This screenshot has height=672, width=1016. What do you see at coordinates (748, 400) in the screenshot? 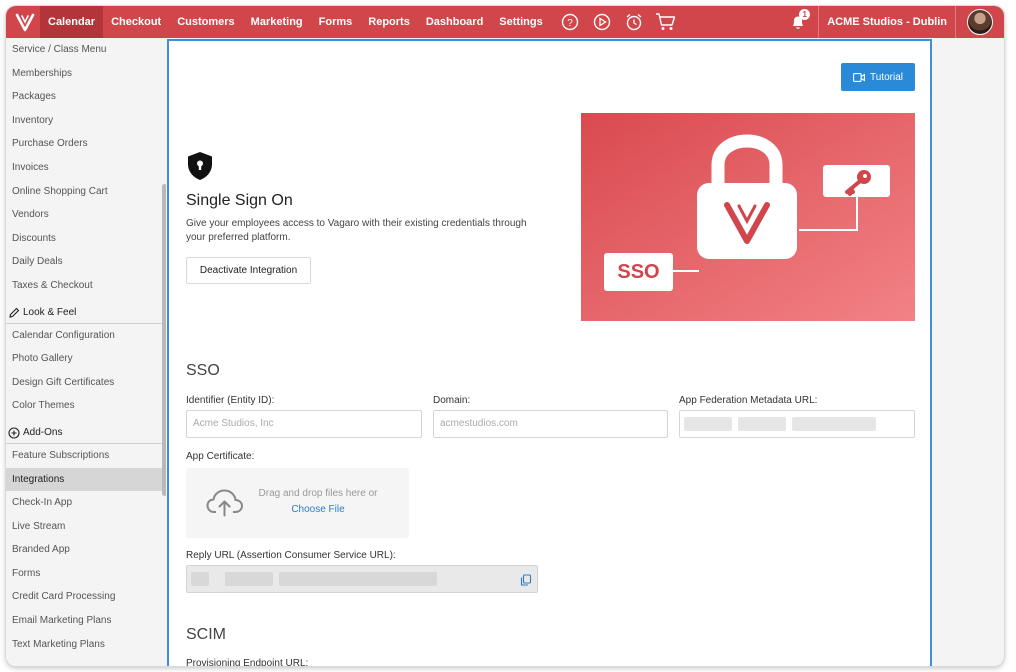
I see `metadata-url-label: App Federation Metadata URL:` at bounding box center [748, 400].